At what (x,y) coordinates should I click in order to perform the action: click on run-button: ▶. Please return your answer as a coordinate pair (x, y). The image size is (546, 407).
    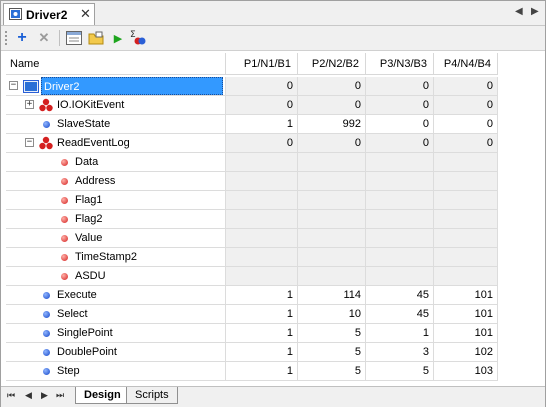
    Looking at the image, I should click on (118, 38).